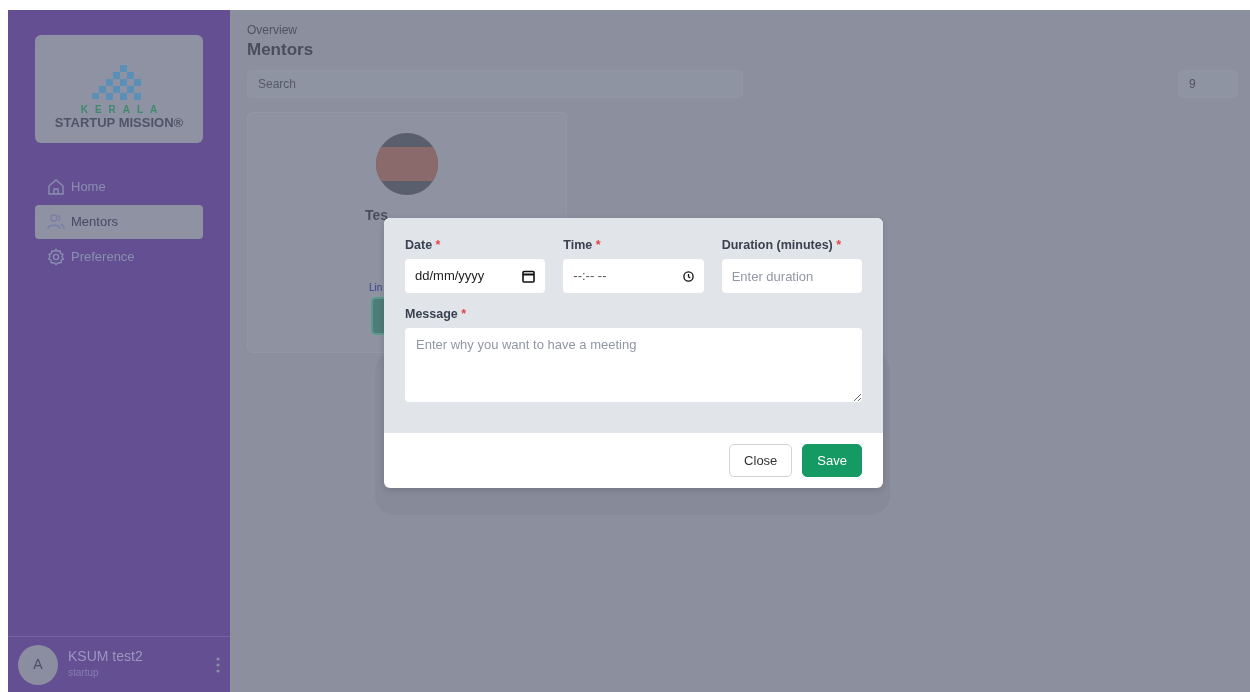 This screenshot has height=692, width=1250. Describe the element at coordinates (633, 365) in the screenshot. I see `message-field: Enter why you want to have a meeting` at that location.